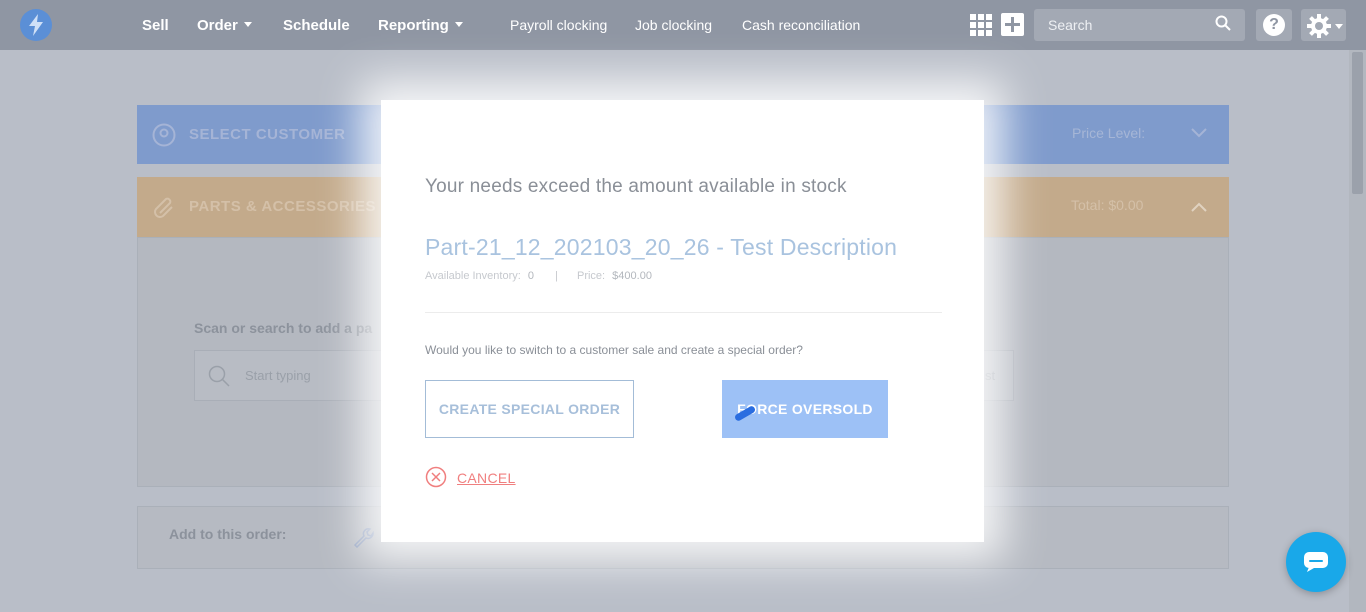  I want to click on search-box, so click(1139, 25).